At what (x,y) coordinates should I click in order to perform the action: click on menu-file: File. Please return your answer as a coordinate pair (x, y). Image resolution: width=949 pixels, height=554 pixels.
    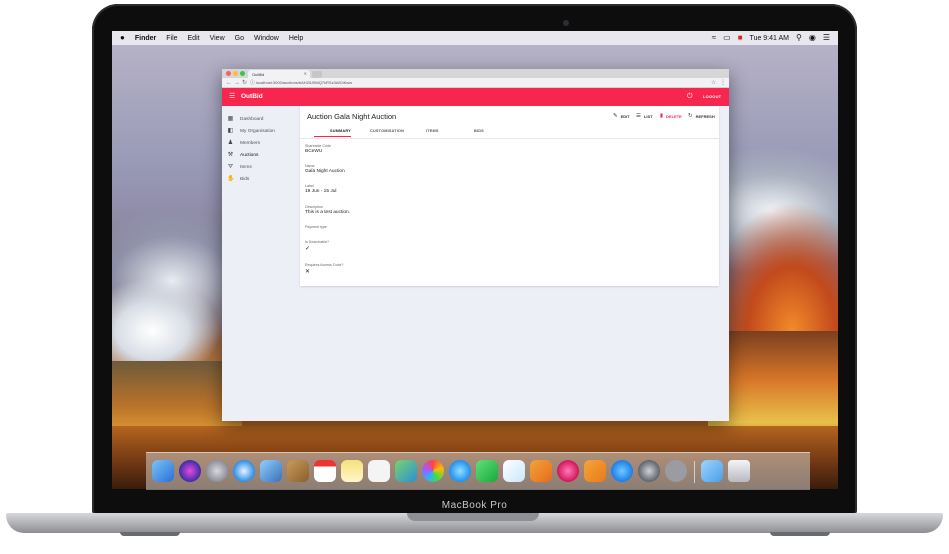
    Looking at the image, I should click on (171, 38).